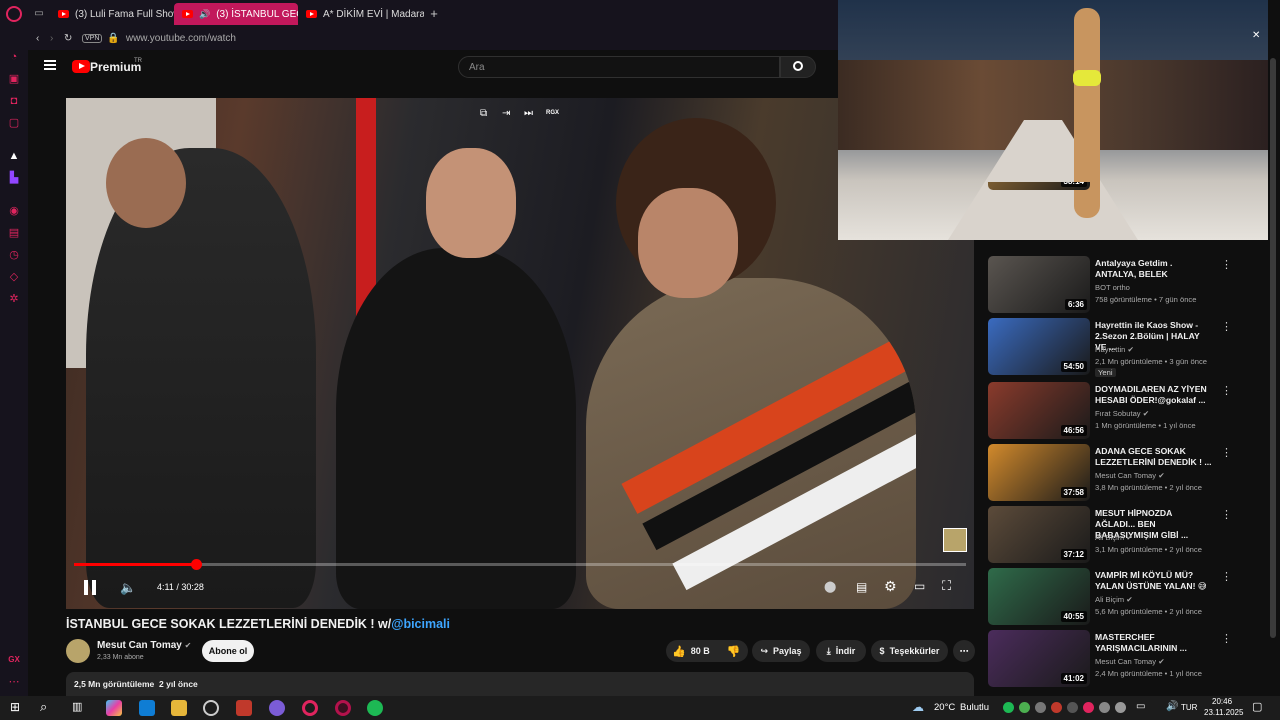 The image size is (1280, 720). What do you see at coordinates (90, 587) in the screenshot?
I see `pause-button` at bounding box center [90, 587].